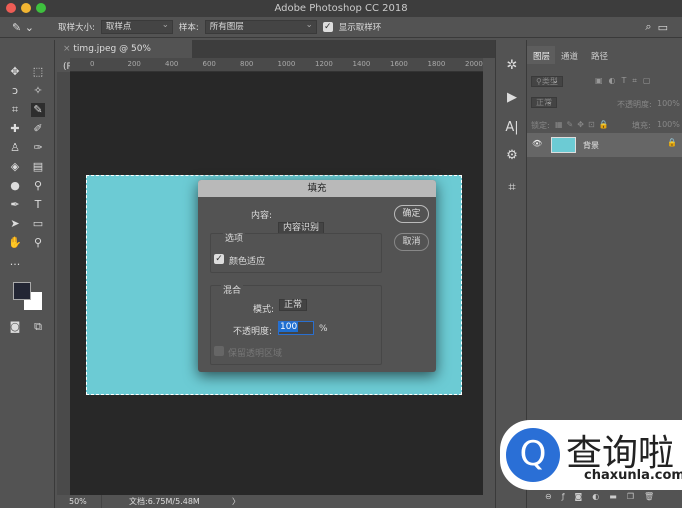  What do you see at coordinates (219, 259) in the screenshot?
I see `color-adapt-checkbox: ✓` at bounding box center [219, 259].